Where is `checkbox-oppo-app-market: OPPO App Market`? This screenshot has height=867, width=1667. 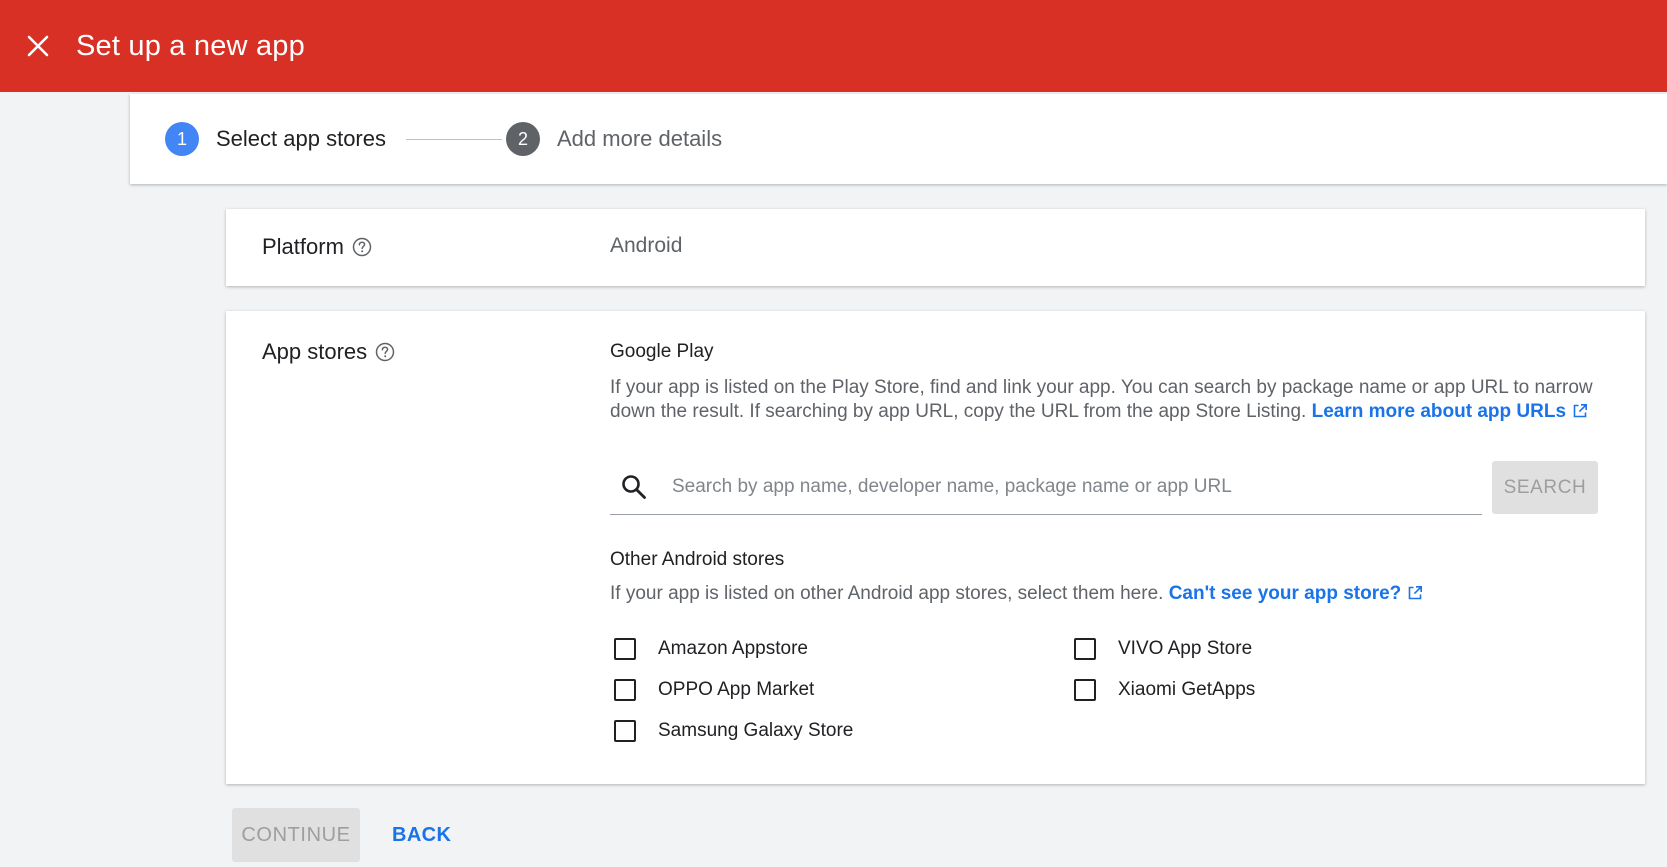
checkbox-oppo-app-market: OPPO App Market is located at coordinates (714, 690).